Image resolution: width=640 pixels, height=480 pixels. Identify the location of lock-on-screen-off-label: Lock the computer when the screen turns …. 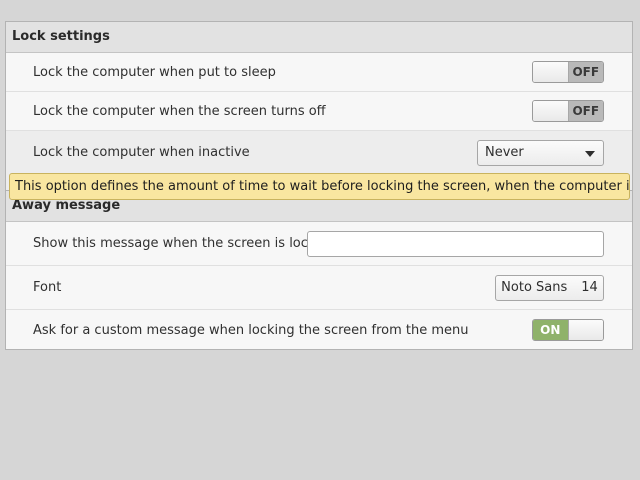
(179, 111).